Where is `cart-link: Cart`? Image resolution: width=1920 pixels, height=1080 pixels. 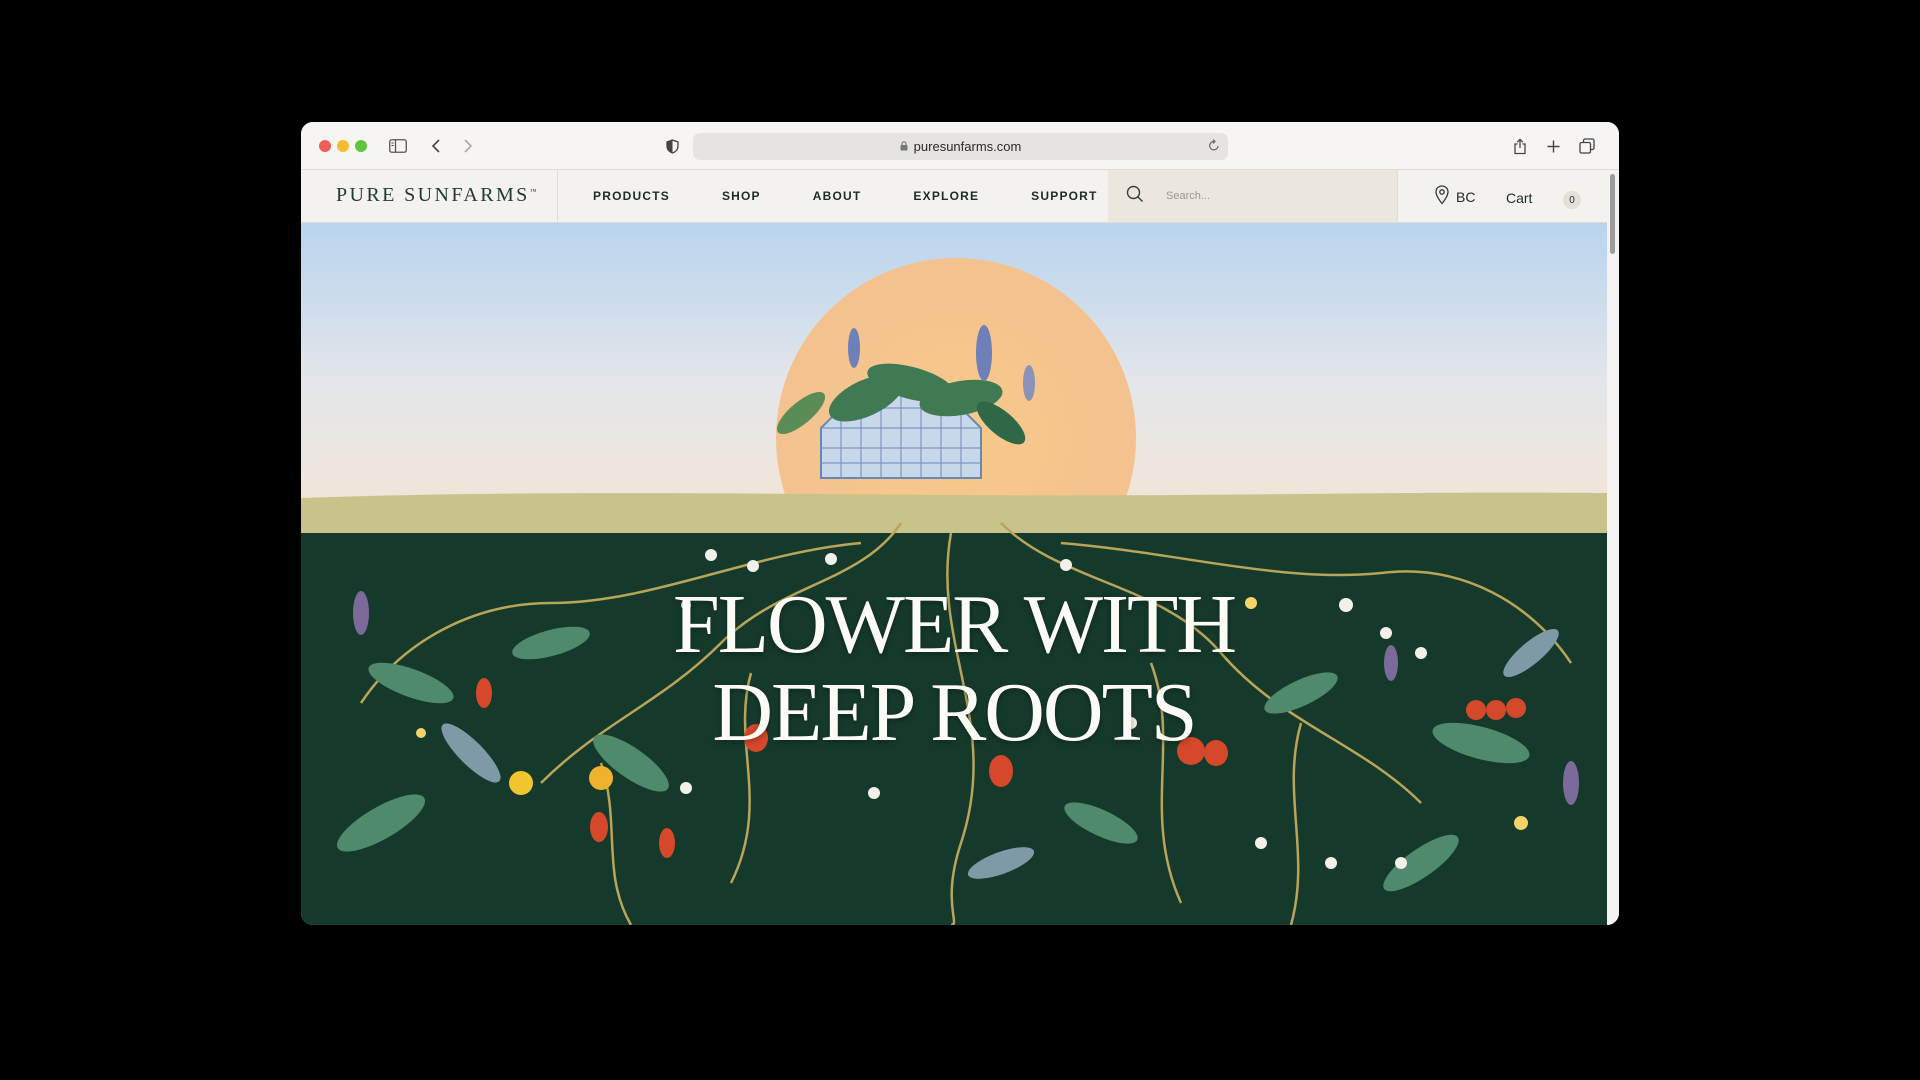
cart-link: Cart is located at coordinates (1519, 198).